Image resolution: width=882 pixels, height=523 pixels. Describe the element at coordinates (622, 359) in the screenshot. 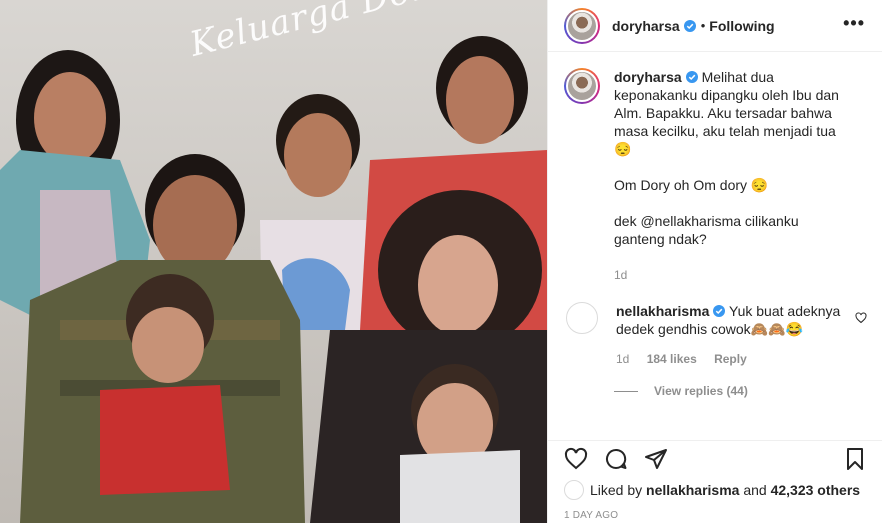

I see `comment-age: 1d` at that location.